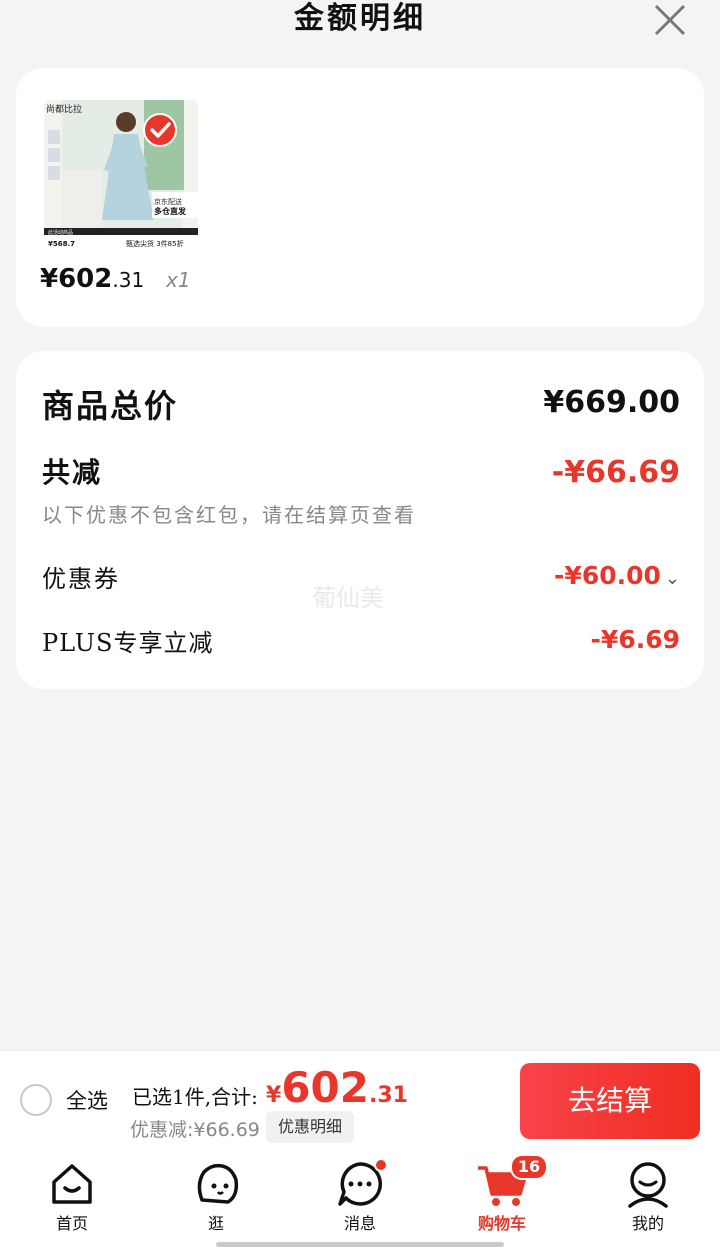  Describe the element at coordinates (195, 1097) in the screenshot. I see `selected-count-text: 已选1件,合计:` at that location.